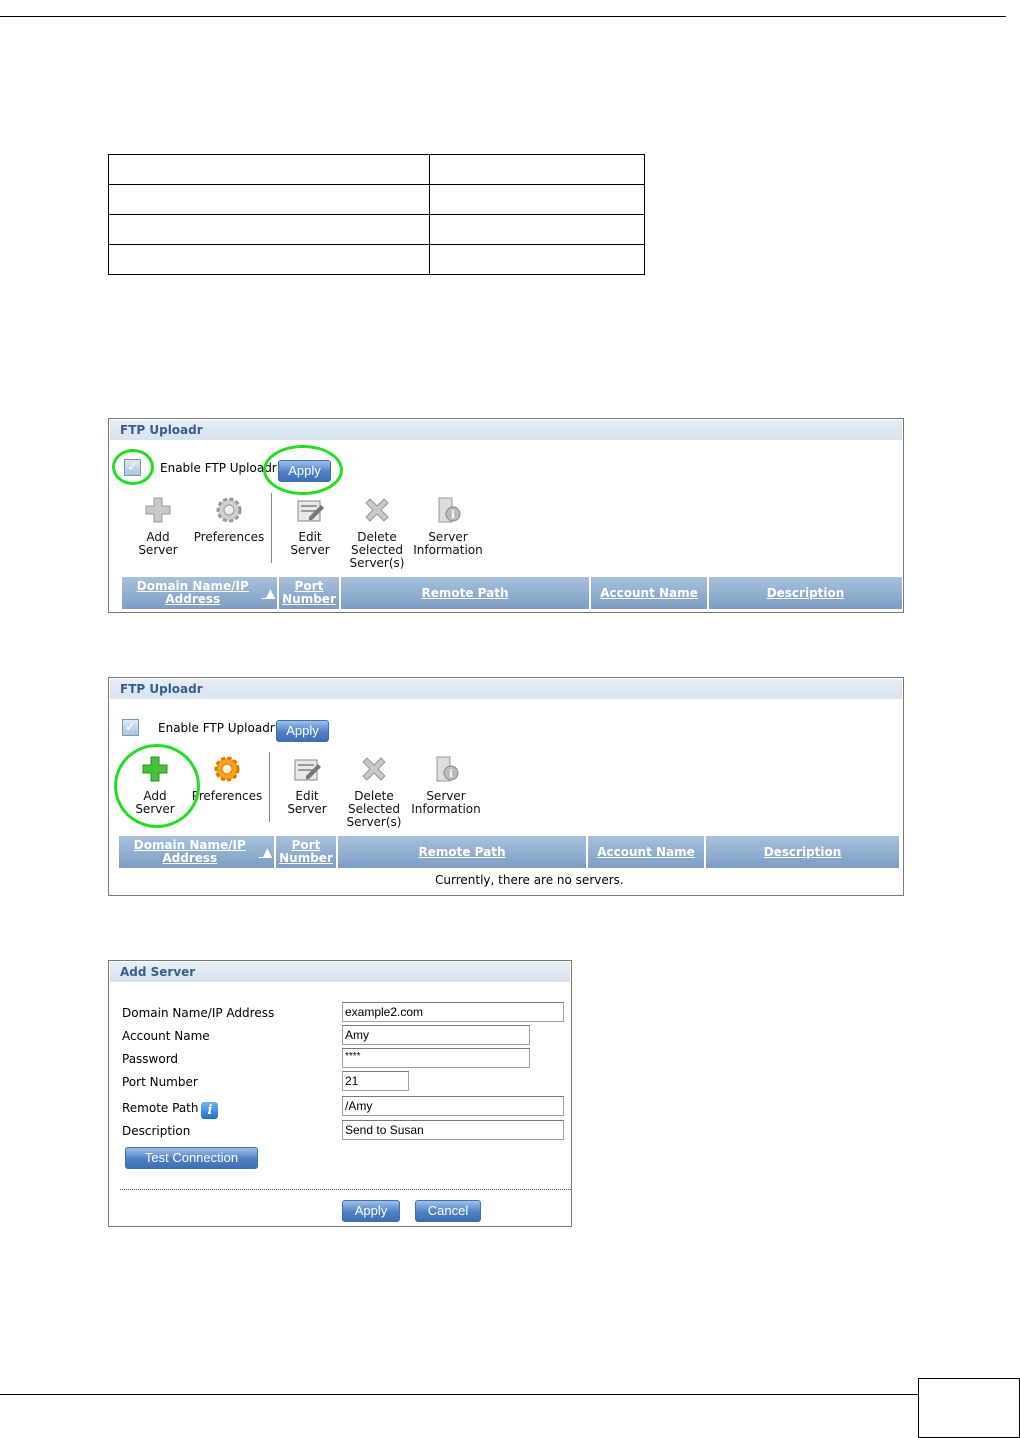 The height and width of the screenshot is (1438, 1020). What do you see at coordinates (210, 1110) in the screenshot?
I see `info-icon: i` at bounding box center [210, 1110].